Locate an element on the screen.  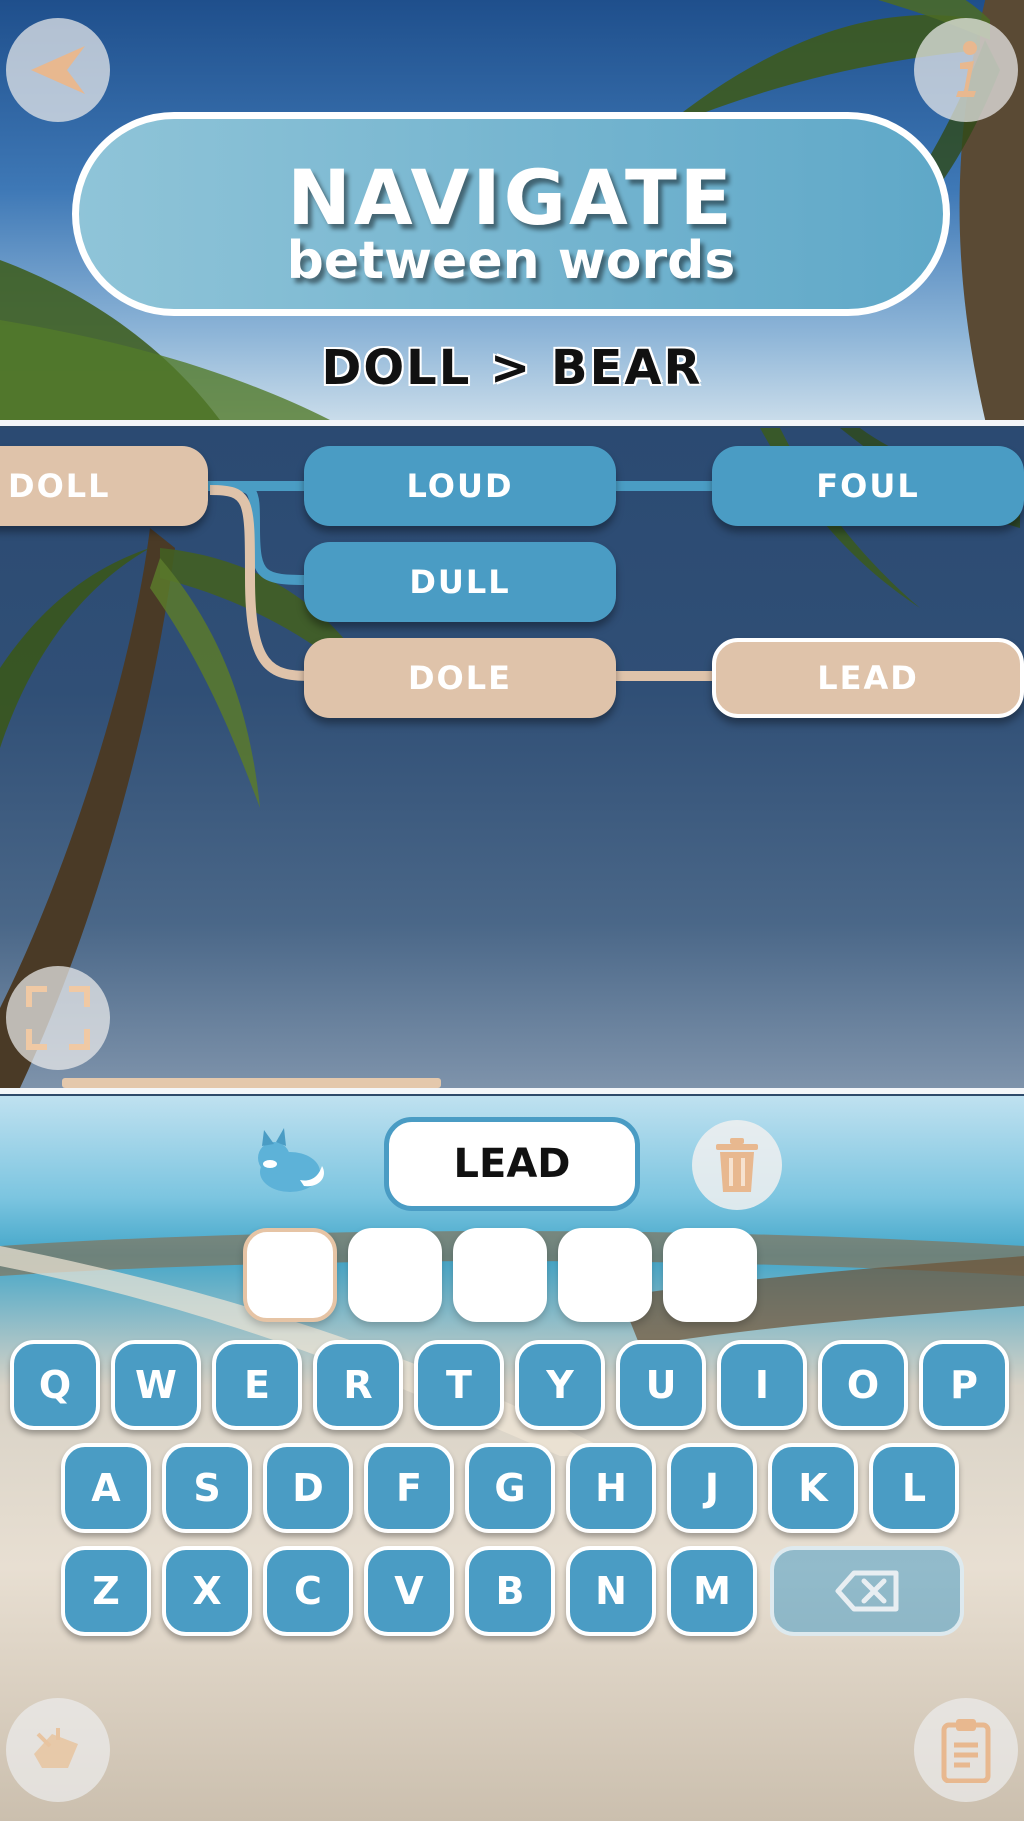
banner-subtitle: between words is located at coordinates (511, 261).